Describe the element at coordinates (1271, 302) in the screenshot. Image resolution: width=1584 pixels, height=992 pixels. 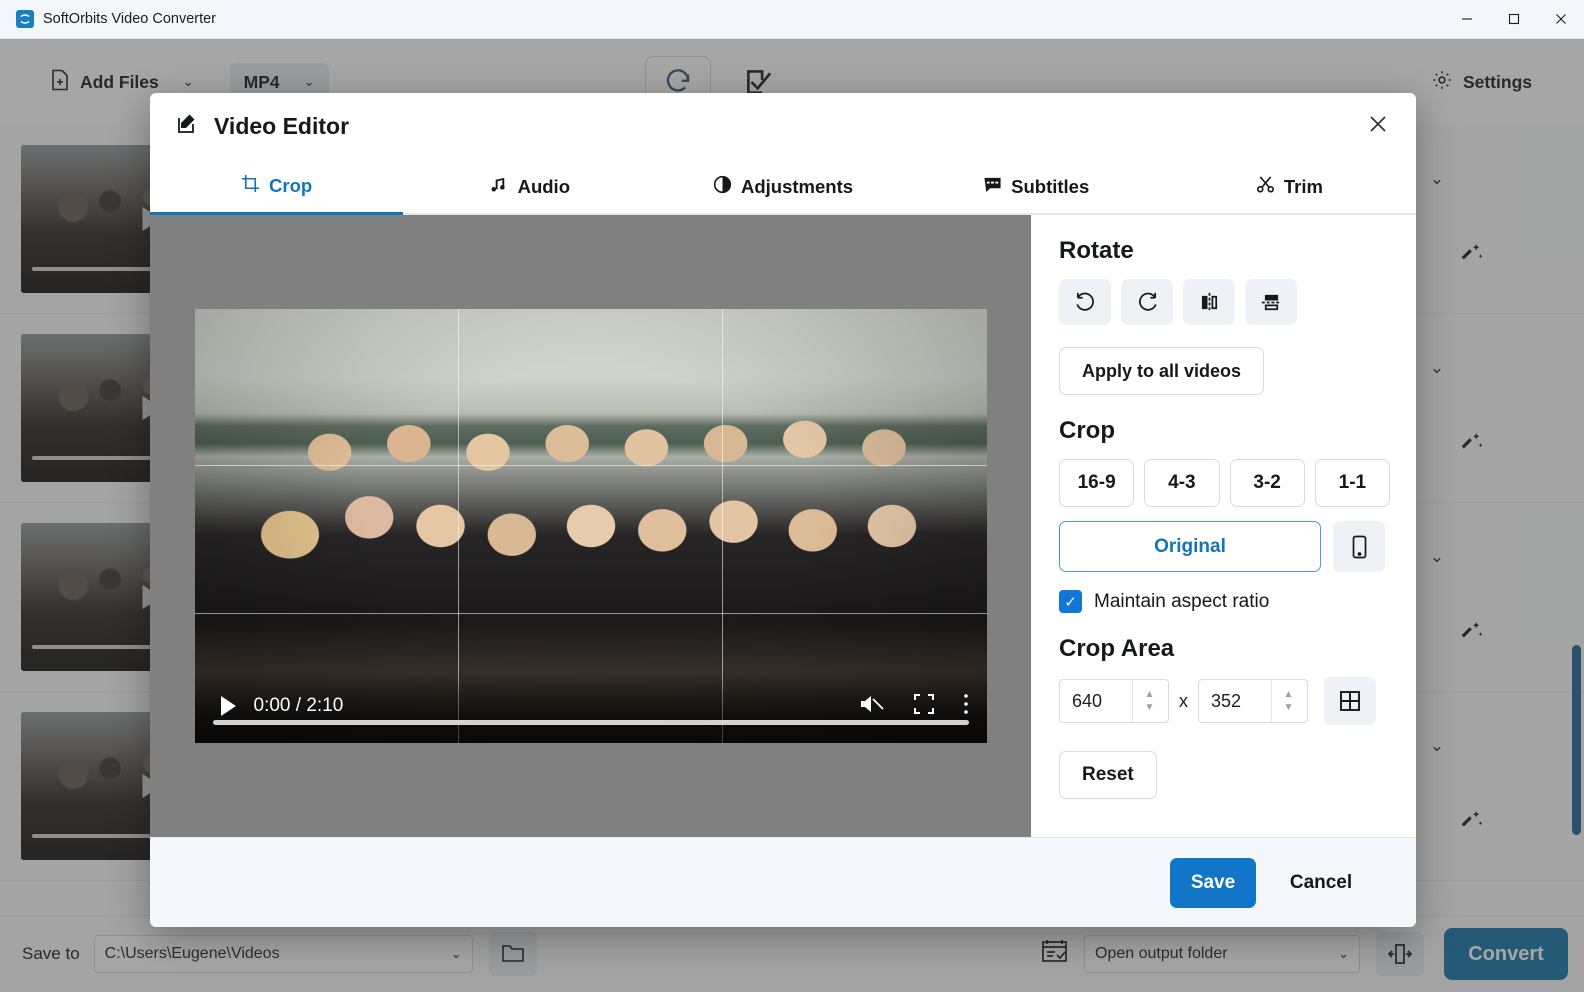
I see `flip-vertical-icon` at that location.